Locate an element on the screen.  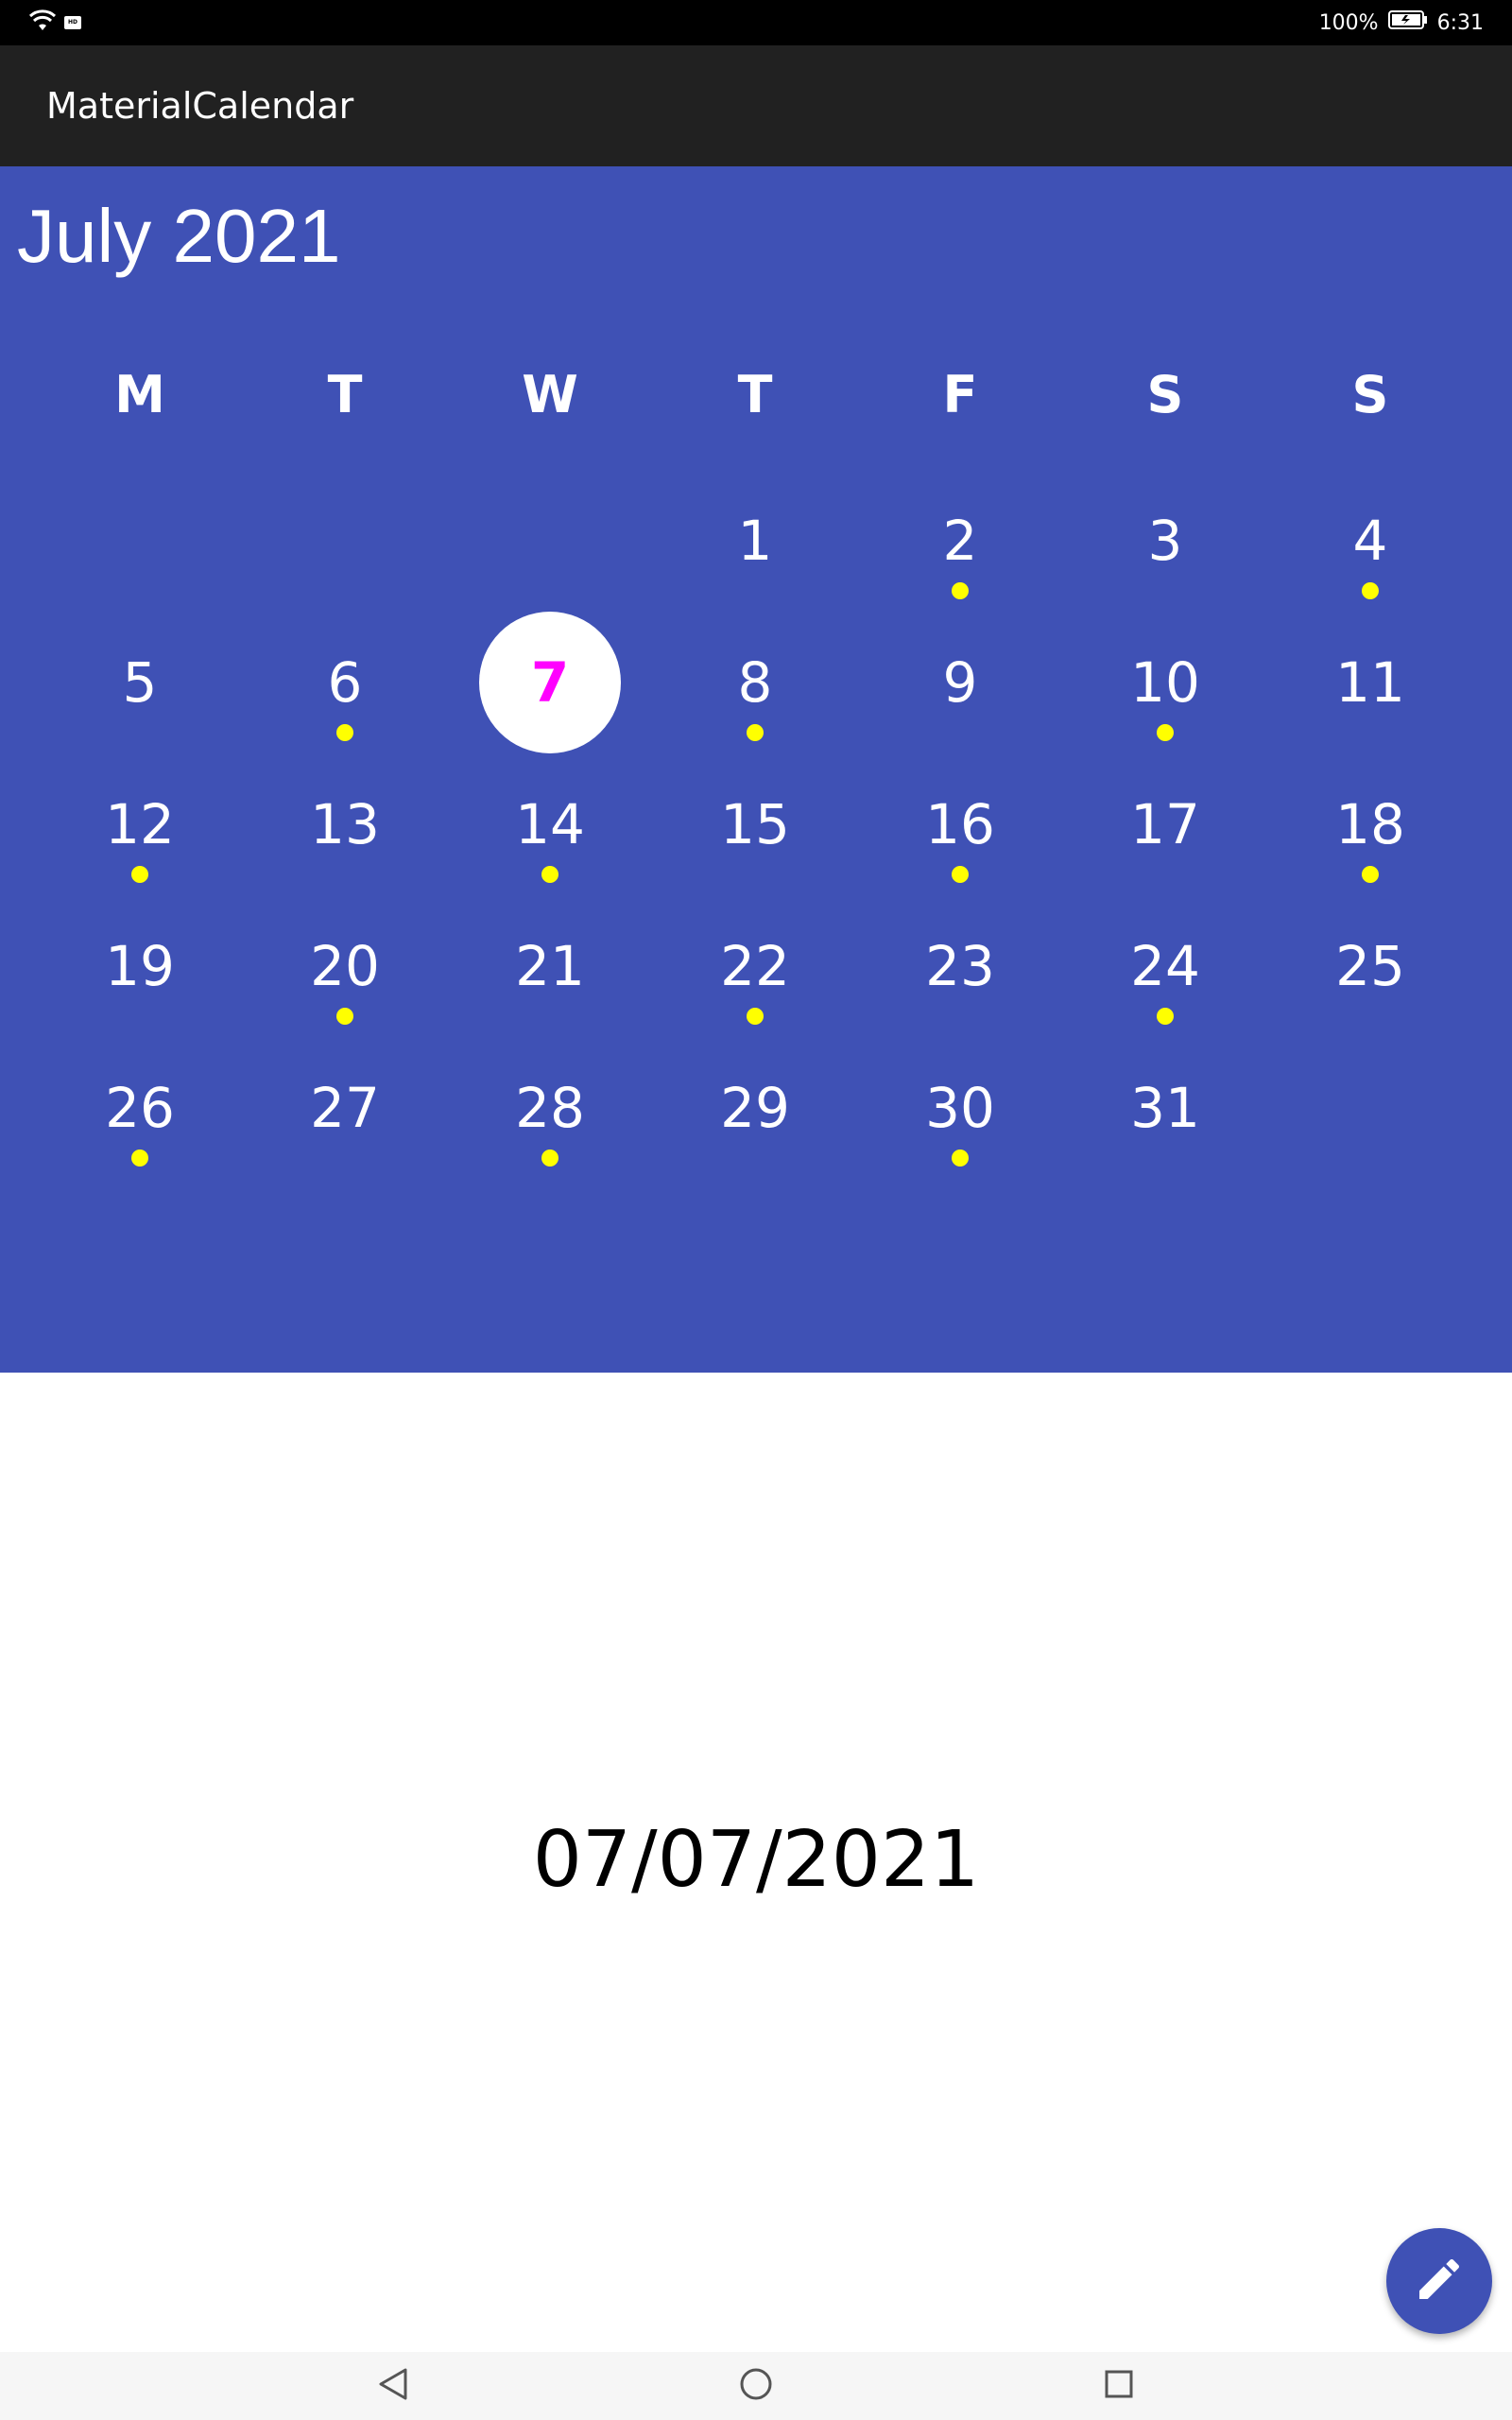
status-time: 6:31 is located at coordinates (1460, 22).